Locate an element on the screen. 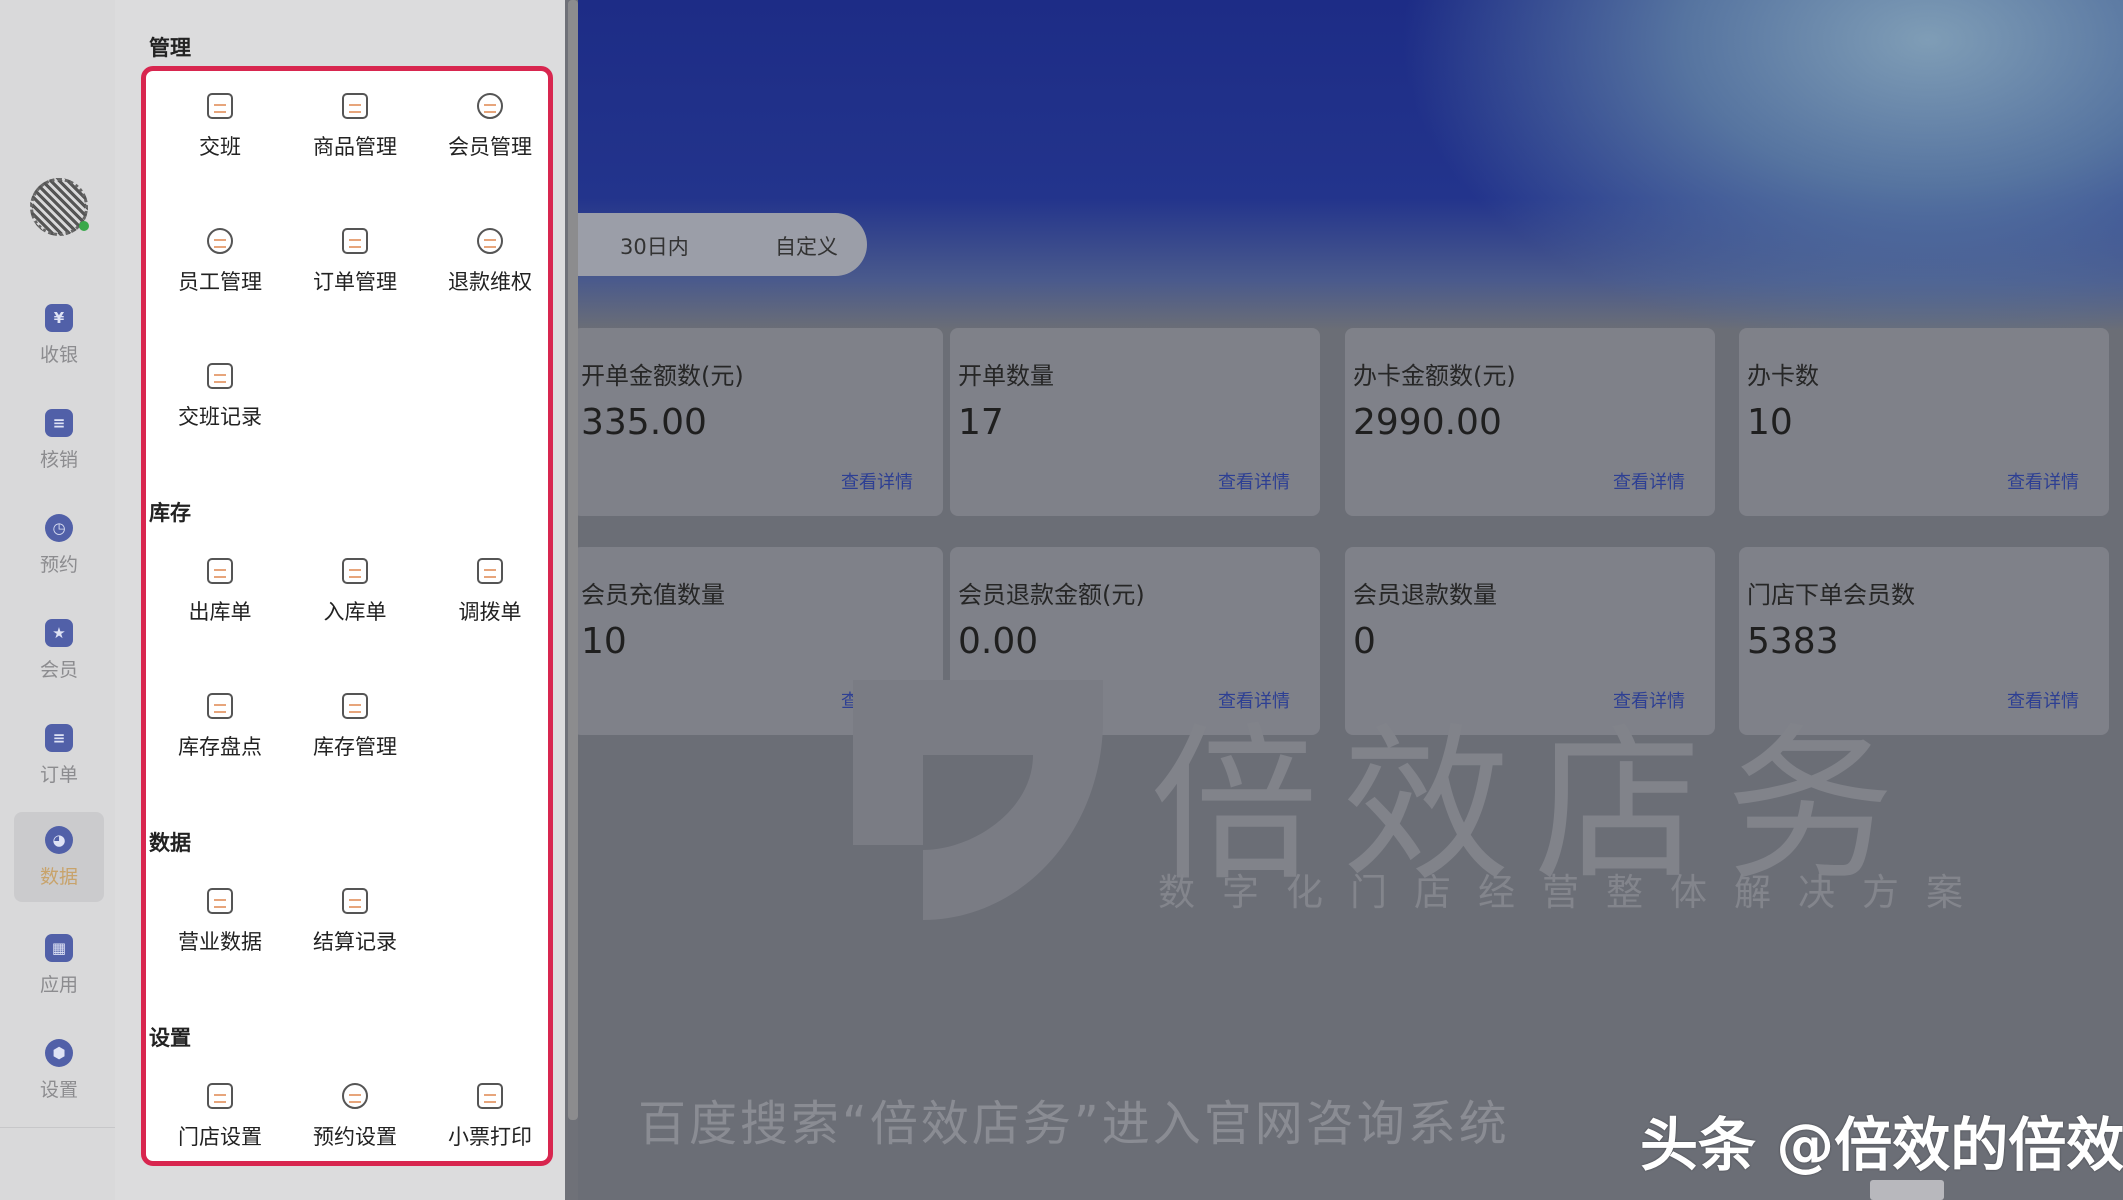 This screenshot has width=2123, height=1200. printer-icon is located at coordinates (490, 1096).